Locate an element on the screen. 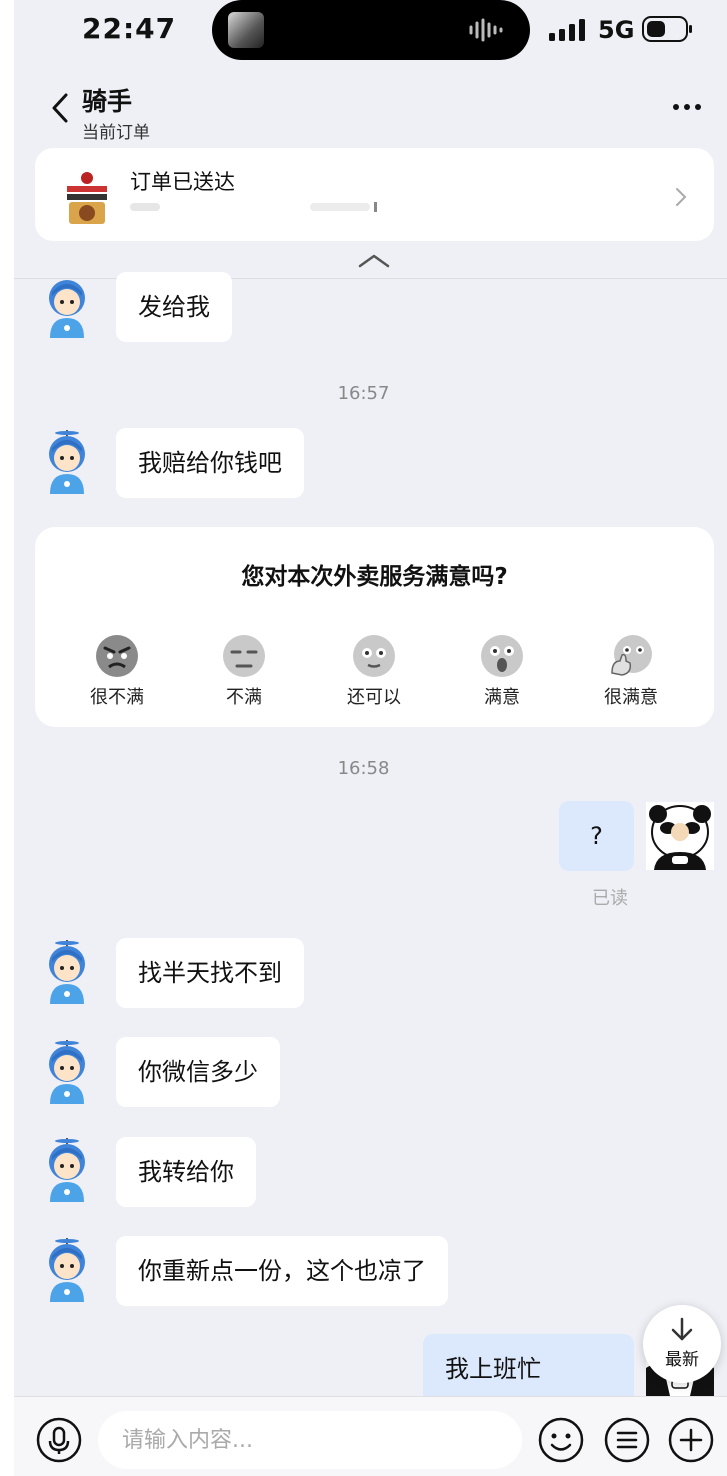 Image resolution: width=727 pixels, height=1476 pixels. network-label: 5G is located at coordinates (616, 30).